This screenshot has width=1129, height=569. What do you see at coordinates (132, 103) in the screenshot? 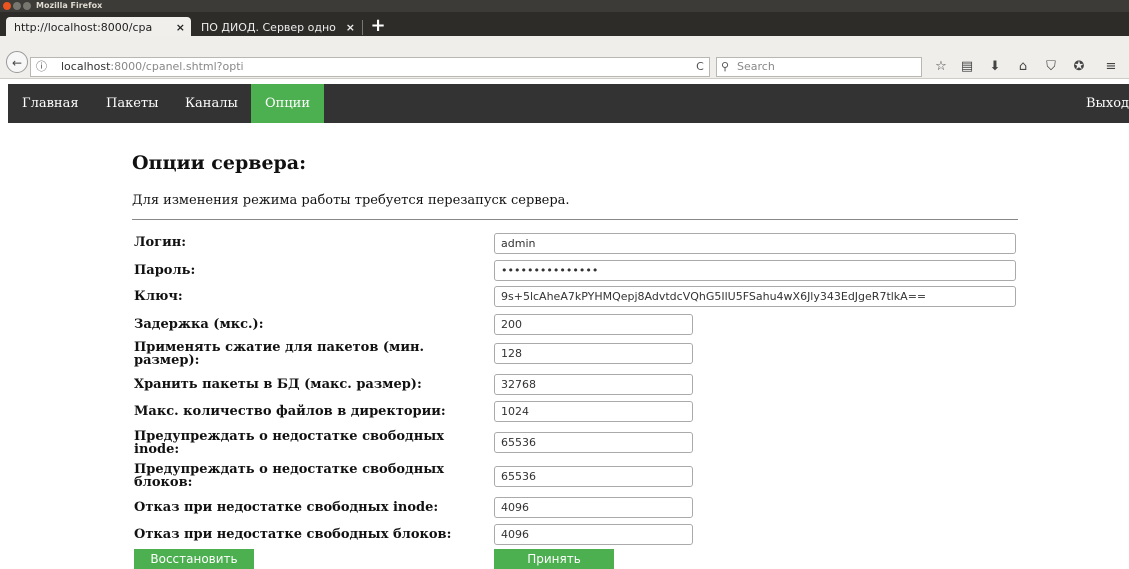
I see `nav-item-packets: Пакеты` at bounding box center [132, 103].